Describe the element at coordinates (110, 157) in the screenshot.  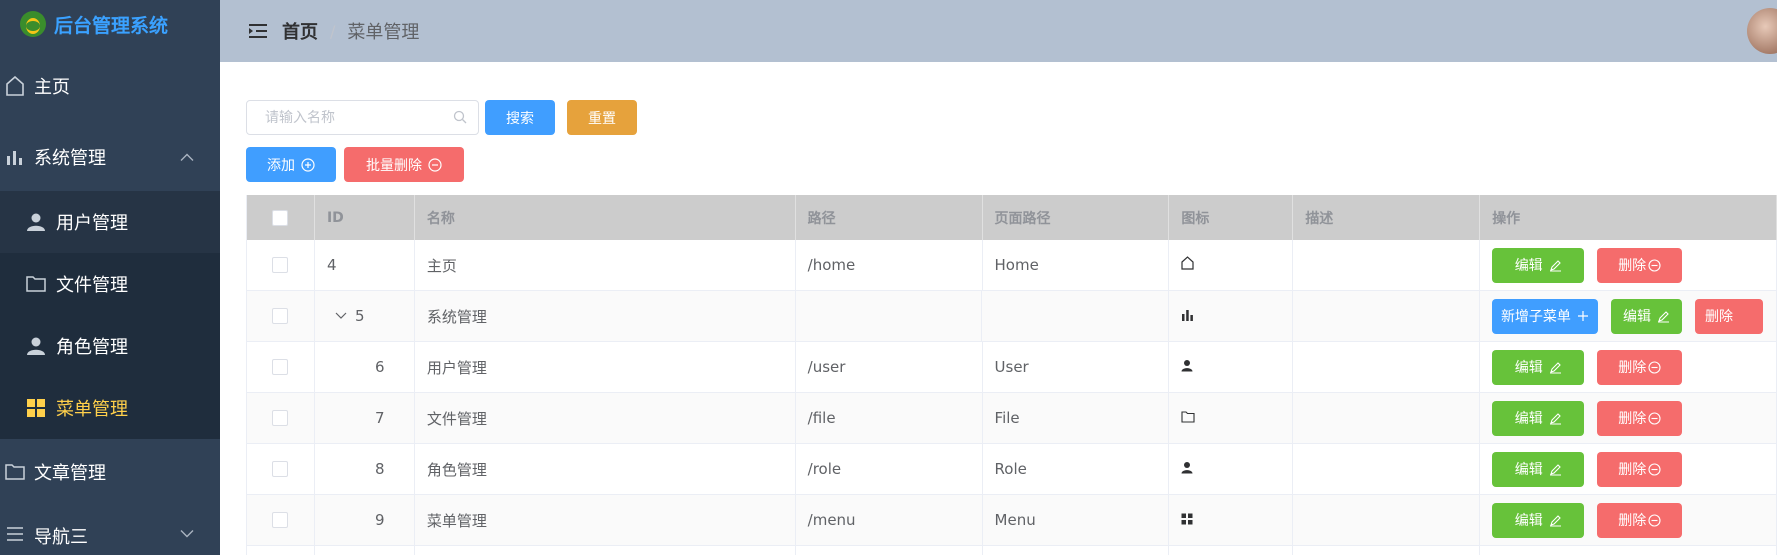
I see `sidebar-item-system: 系统管理` at that location.